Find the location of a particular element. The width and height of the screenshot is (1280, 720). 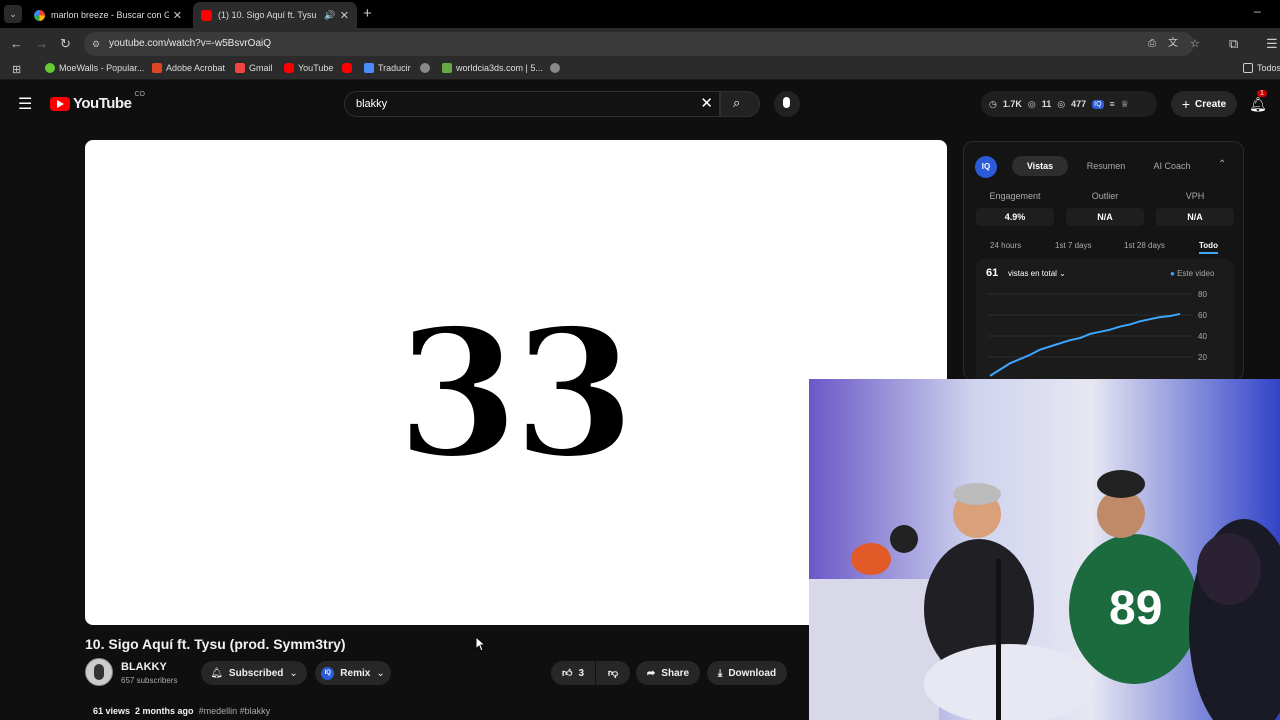

notifications-button: 🔔︎ 1 is located at coordinates (1258, 102).